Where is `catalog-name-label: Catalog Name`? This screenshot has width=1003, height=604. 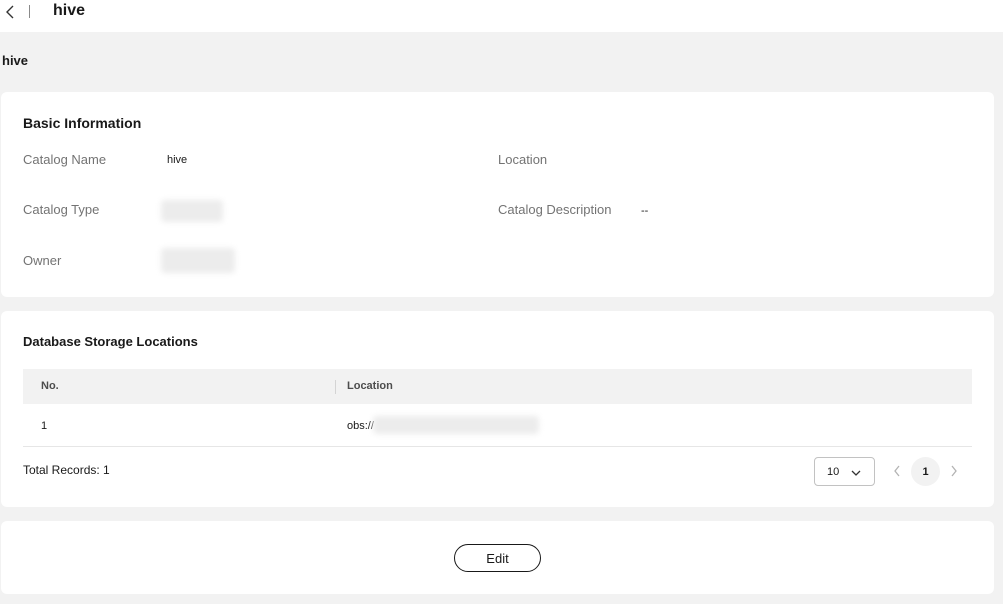 catalog-name-label: Catalog Name is located at coordinates (65, 159).